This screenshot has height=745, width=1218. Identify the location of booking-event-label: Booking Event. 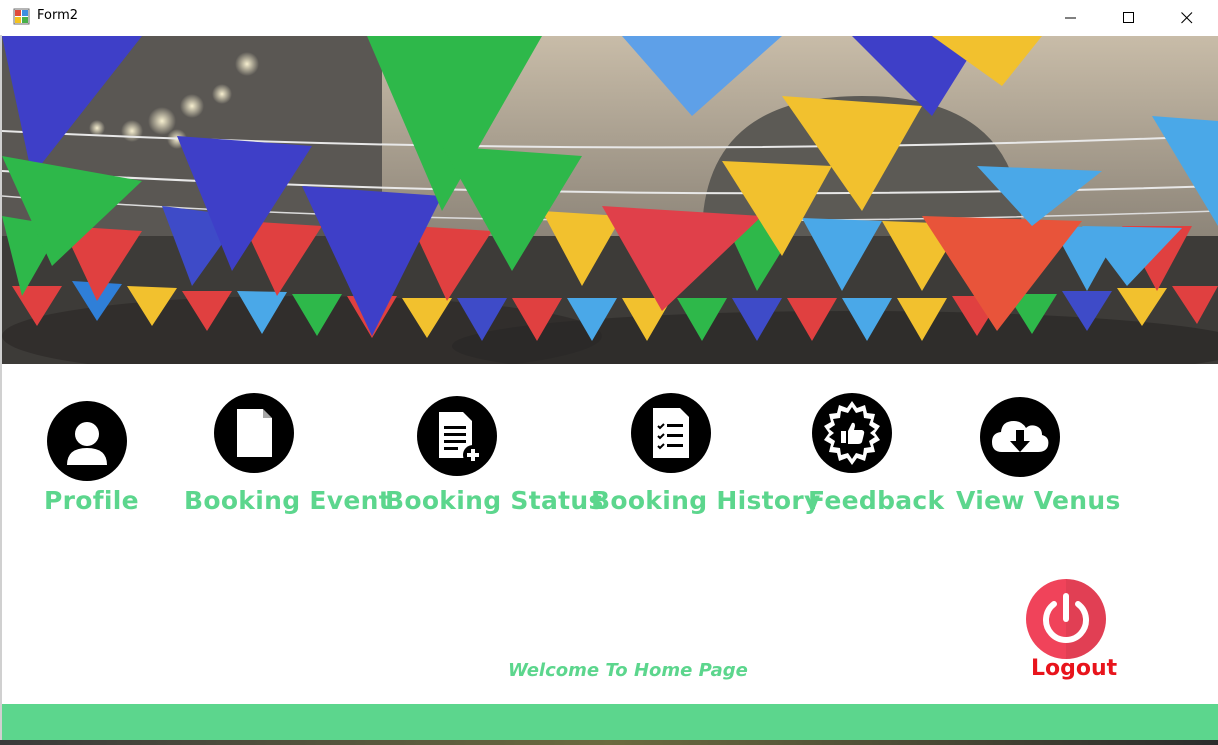
(287, 500).